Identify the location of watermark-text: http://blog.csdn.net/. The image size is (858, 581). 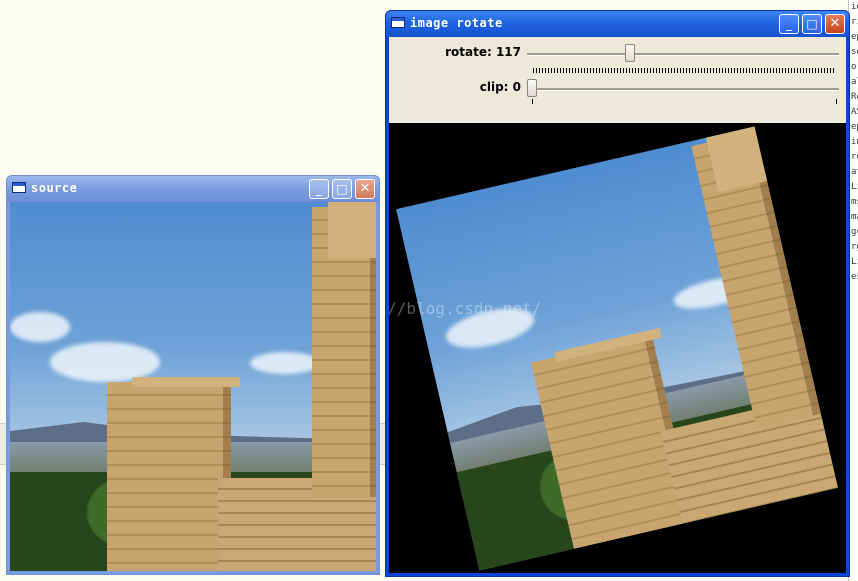
(465, 308).